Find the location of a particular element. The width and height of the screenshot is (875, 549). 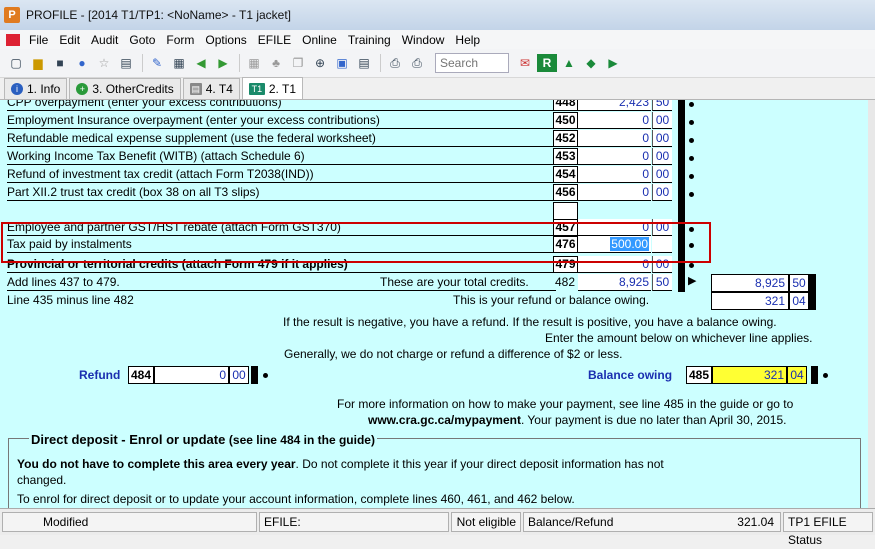

print-icon: ⎙ is located at coordinates (395, 63).